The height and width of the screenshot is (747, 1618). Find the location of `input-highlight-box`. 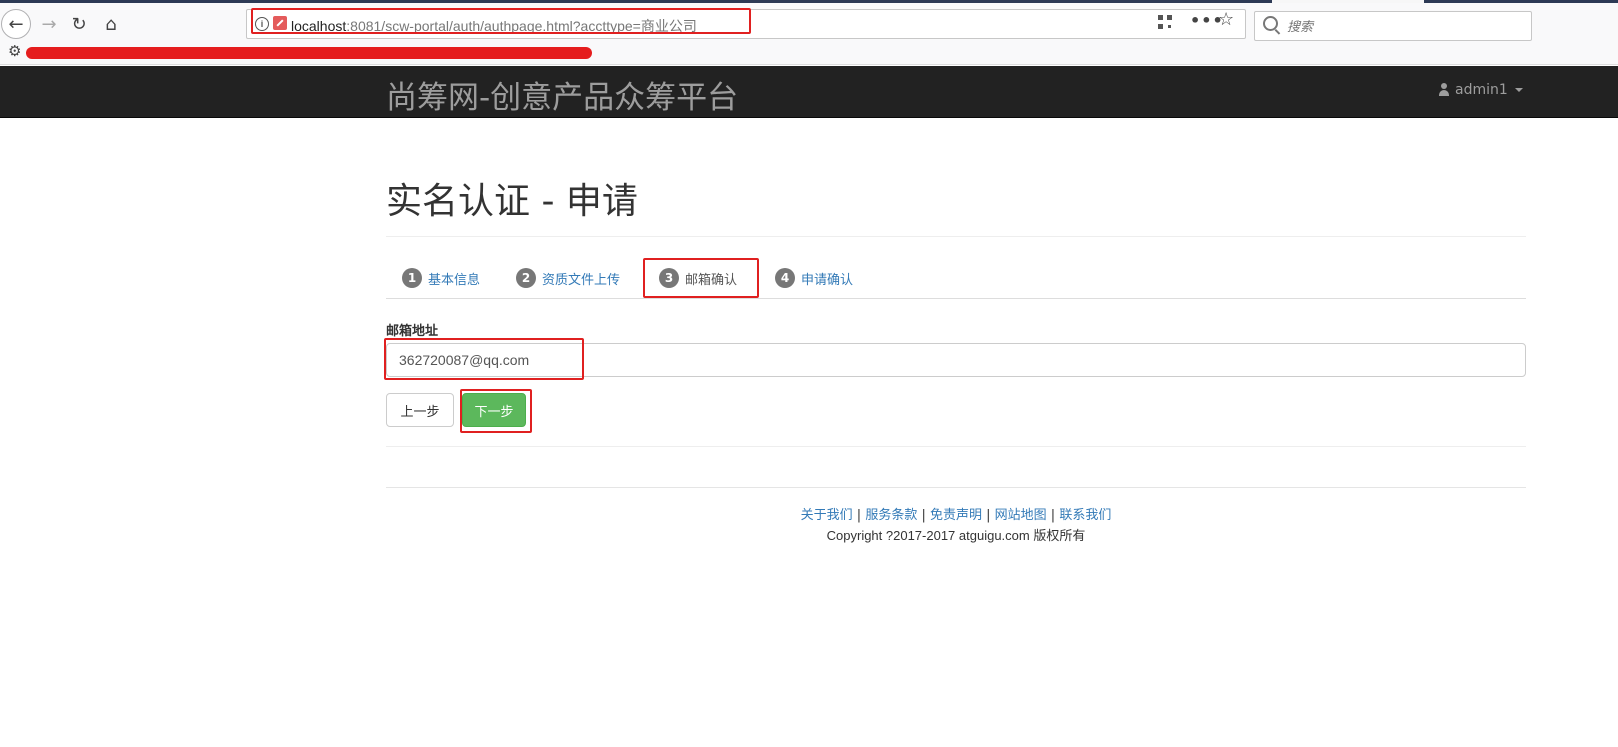

input-highlight-box is located at coordinates (484, 359).